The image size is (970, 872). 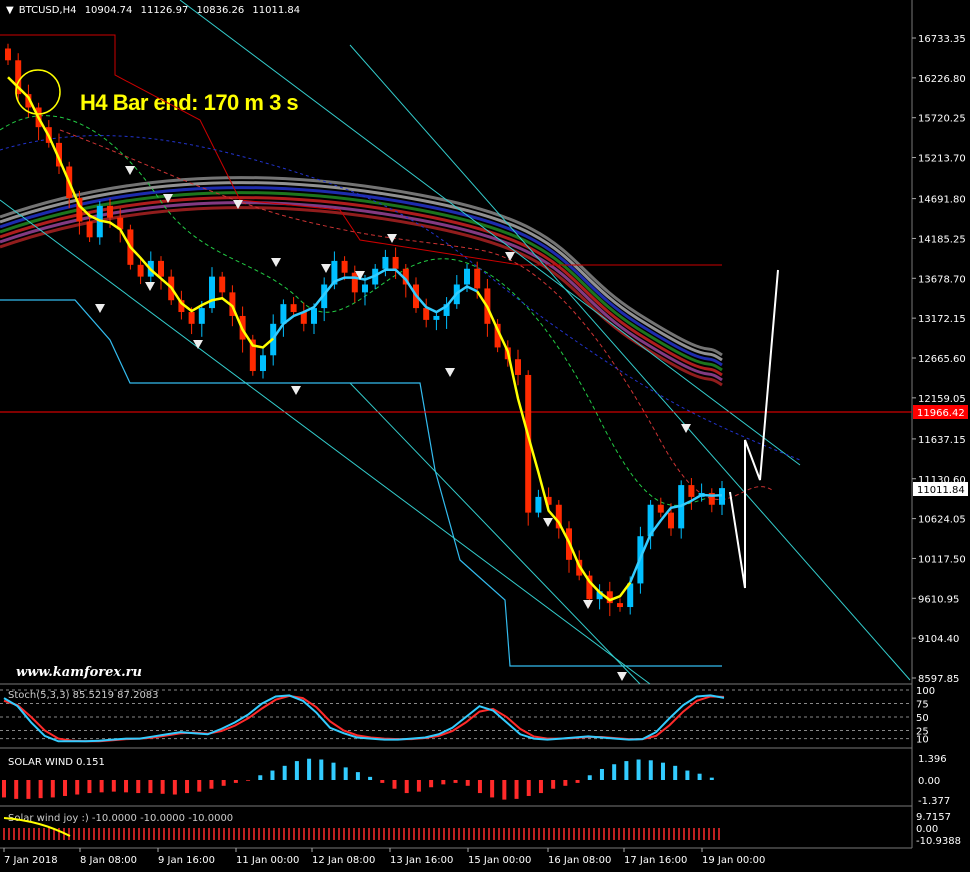 I want to click on y-tick-label: 10624.05, so click(x=942, y=520).